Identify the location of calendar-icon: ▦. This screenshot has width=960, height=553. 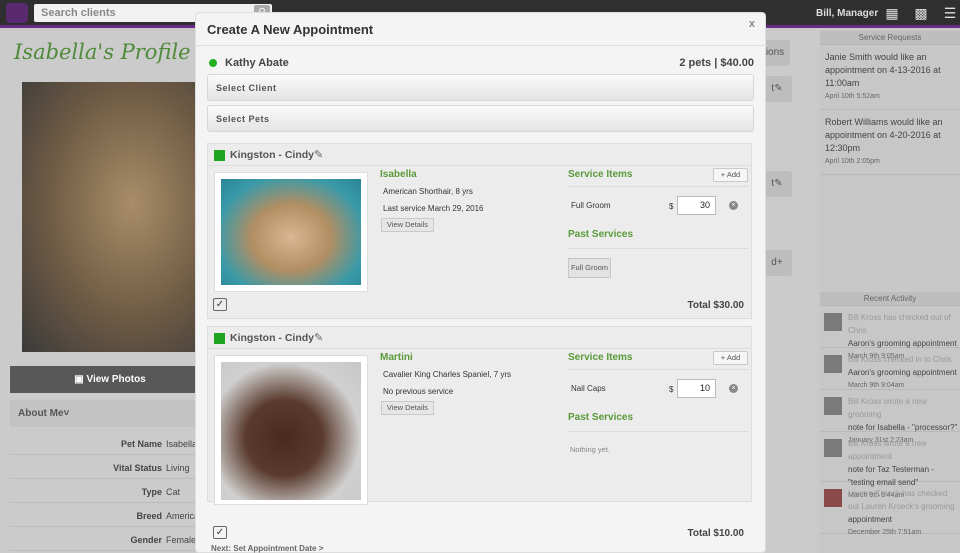
(892, 13).